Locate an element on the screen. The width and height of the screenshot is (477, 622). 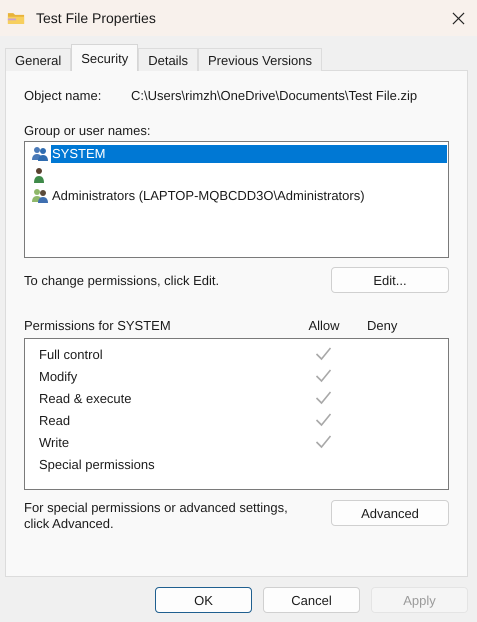
permissions-label: Permissions for SYSTEM is located at coordinates (98, 325).